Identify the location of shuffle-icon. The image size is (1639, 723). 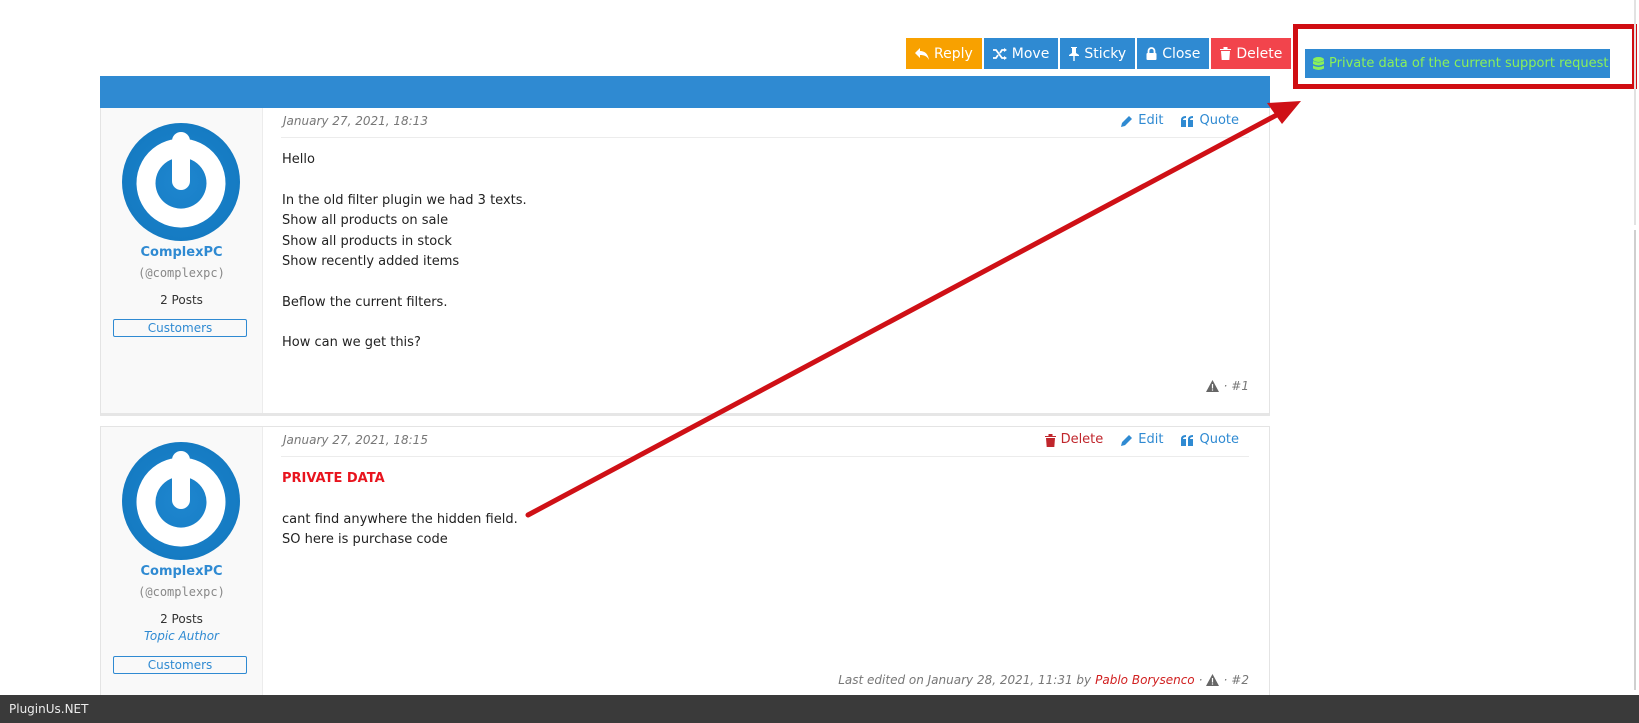
(999, 53).